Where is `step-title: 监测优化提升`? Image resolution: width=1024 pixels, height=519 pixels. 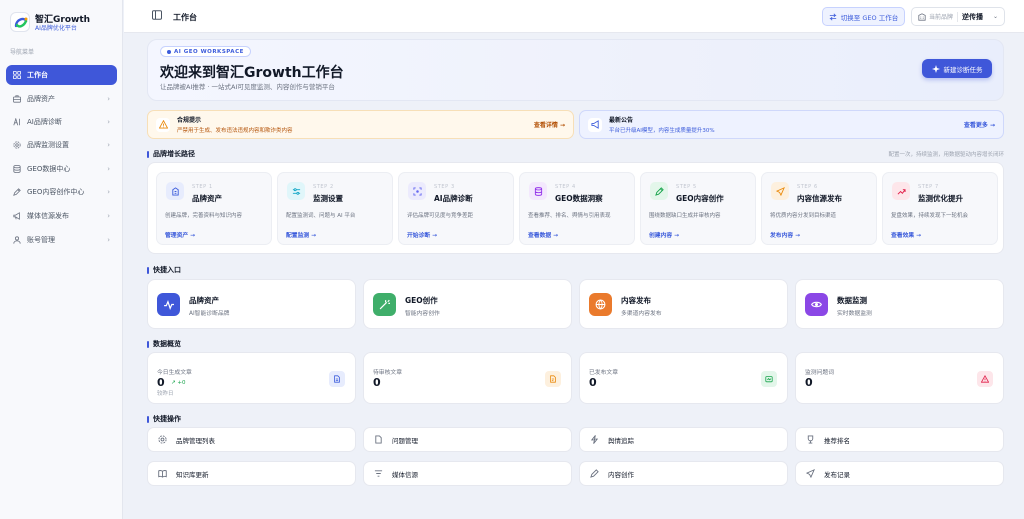 step-title: 监测优化提升 is located at coordinates (940, 198).